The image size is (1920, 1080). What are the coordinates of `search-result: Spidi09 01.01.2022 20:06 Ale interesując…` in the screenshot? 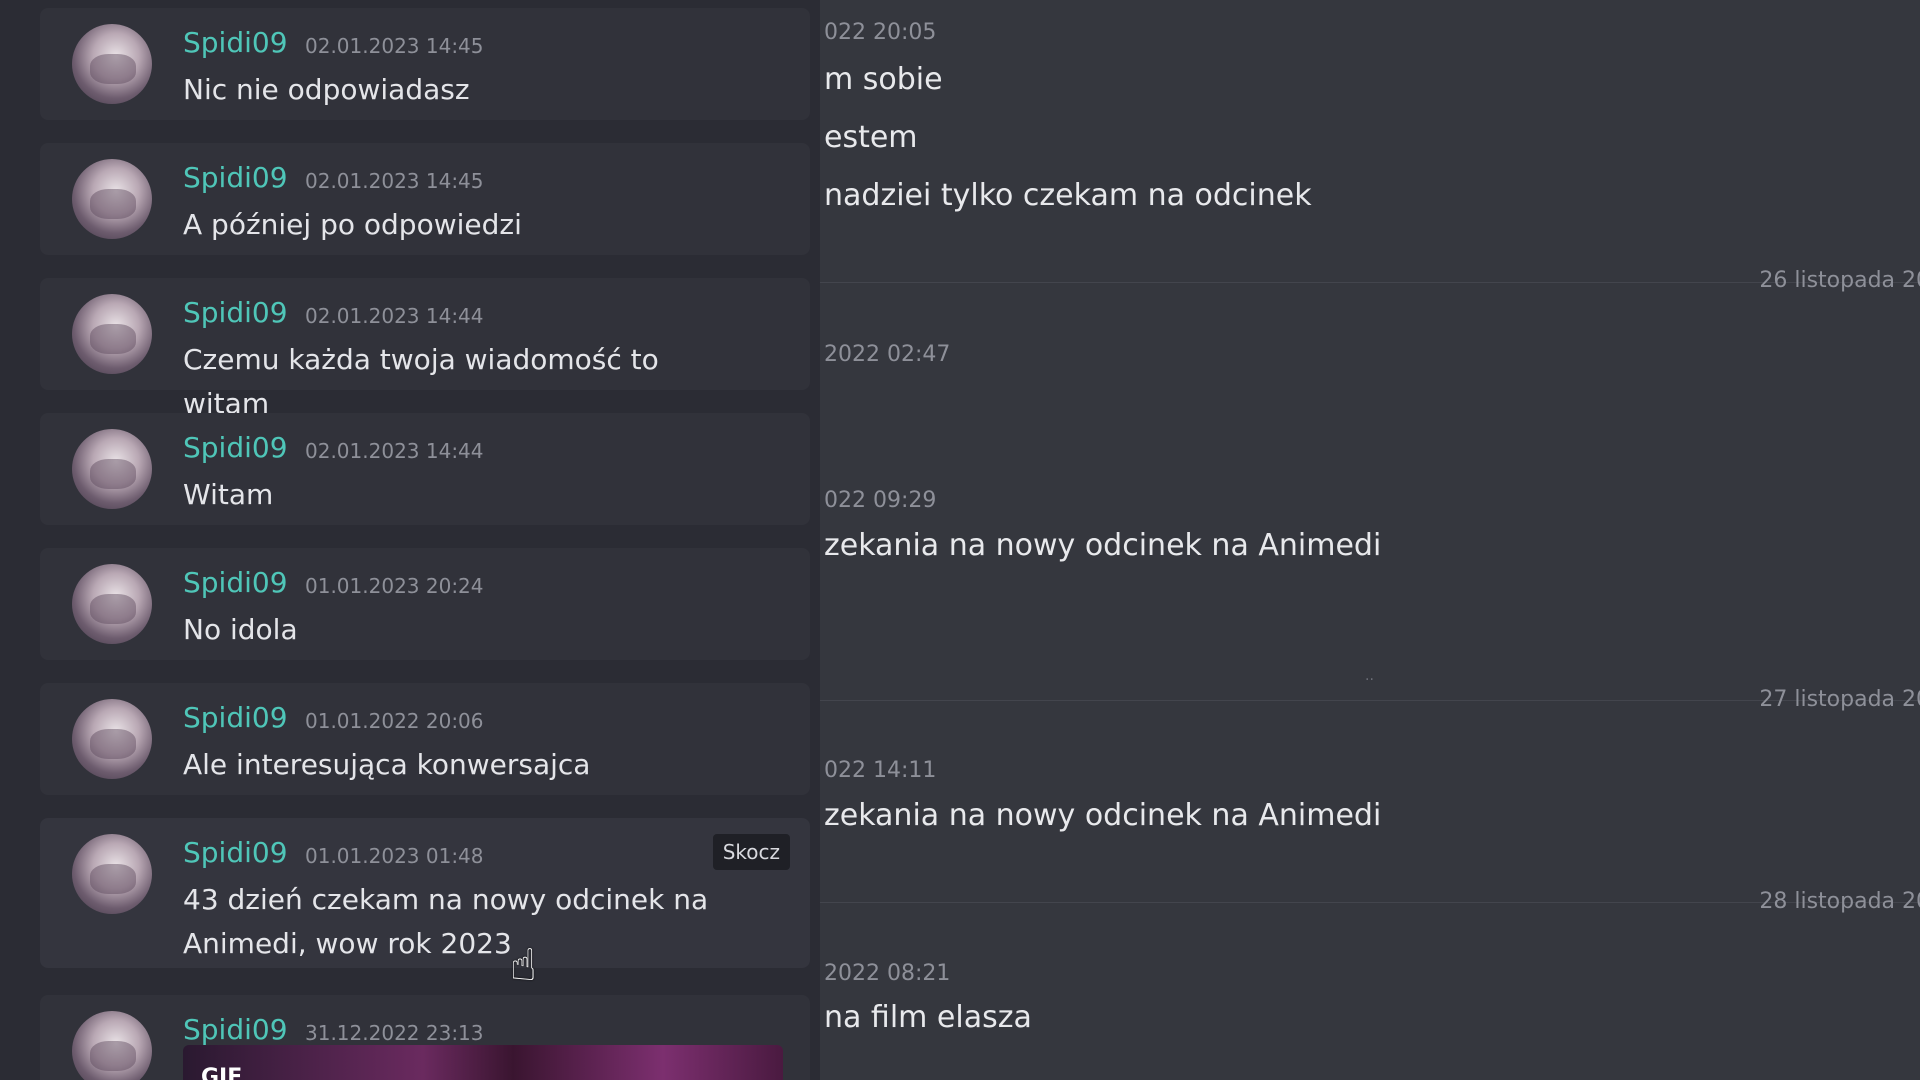 It's located at (425, 739).